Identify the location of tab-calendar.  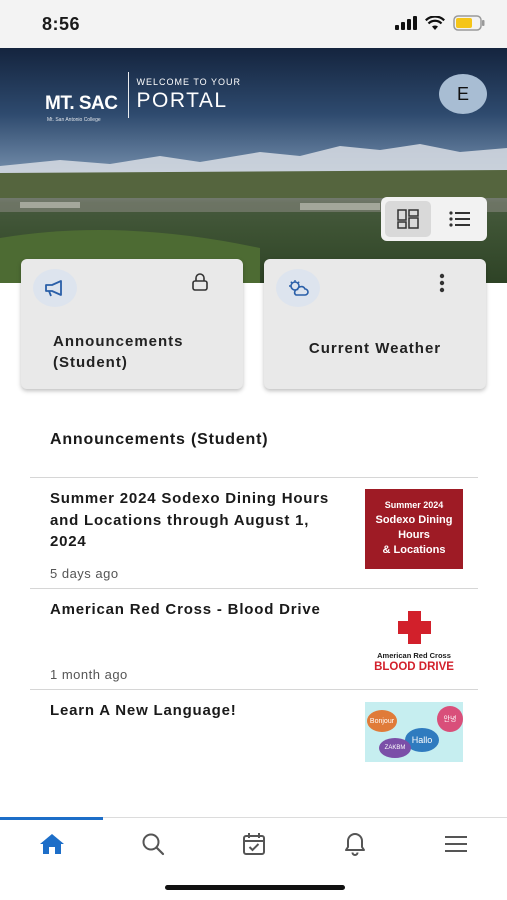
(254, 844).